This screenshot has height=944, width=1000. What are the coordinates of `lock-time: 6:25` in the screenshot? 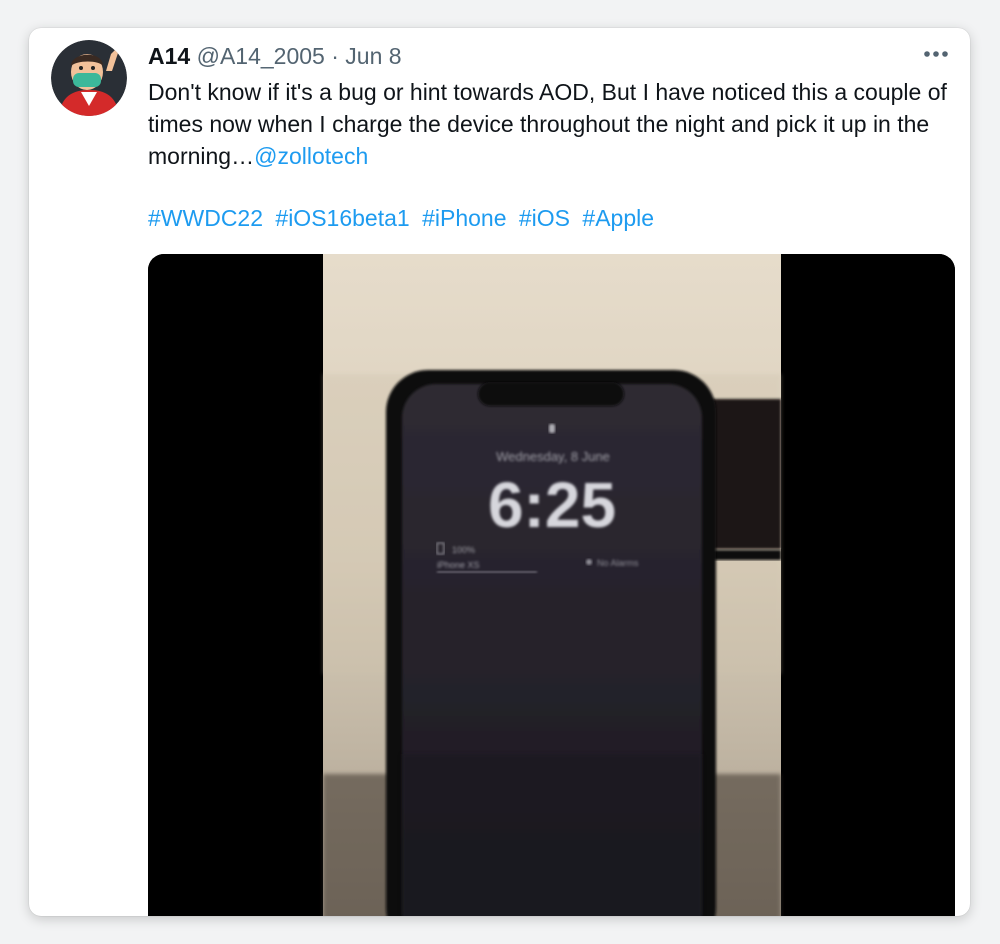 It's located at (552, 505).